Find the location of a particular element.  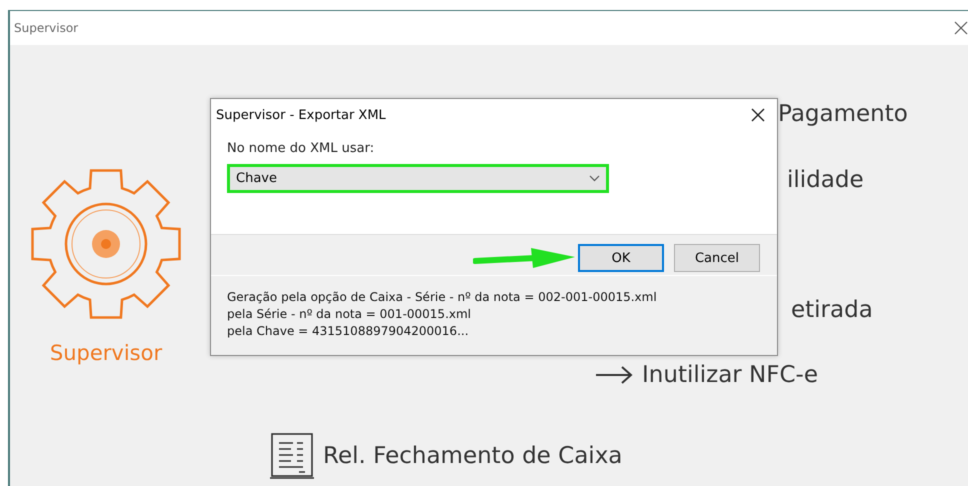

receipt-icon is located at coordinates (292, 456).